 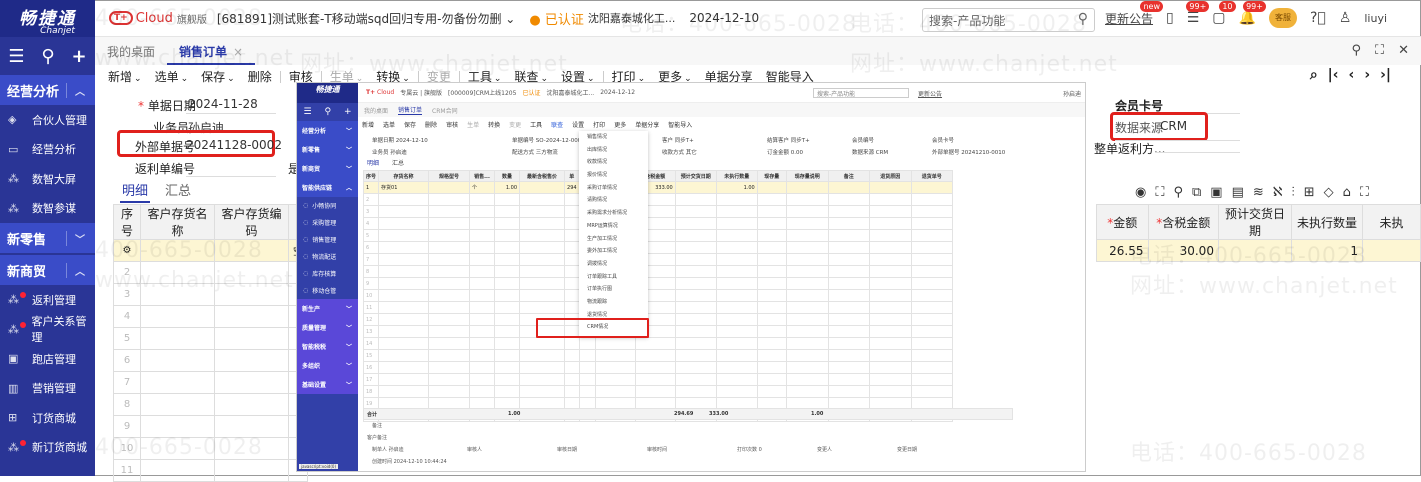 I want to click on customer-service-icon: 客服, so click(x=1282, y=18).